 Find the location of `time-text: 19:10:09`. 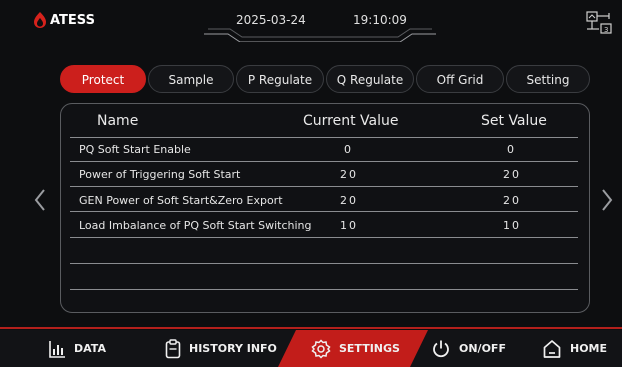

time-text: 19:10:09 is located at coordinates (380, 20).